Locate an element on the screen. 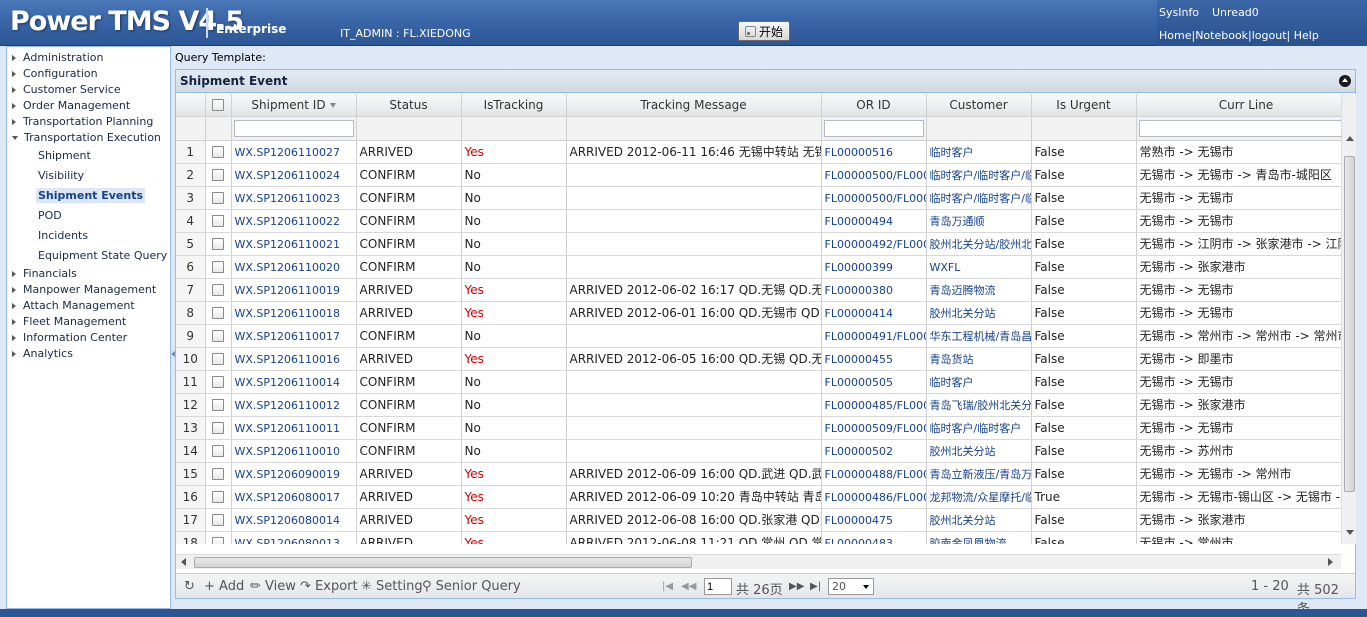  or-id-cell: FL00000380 is located at coordinates (874, 290).